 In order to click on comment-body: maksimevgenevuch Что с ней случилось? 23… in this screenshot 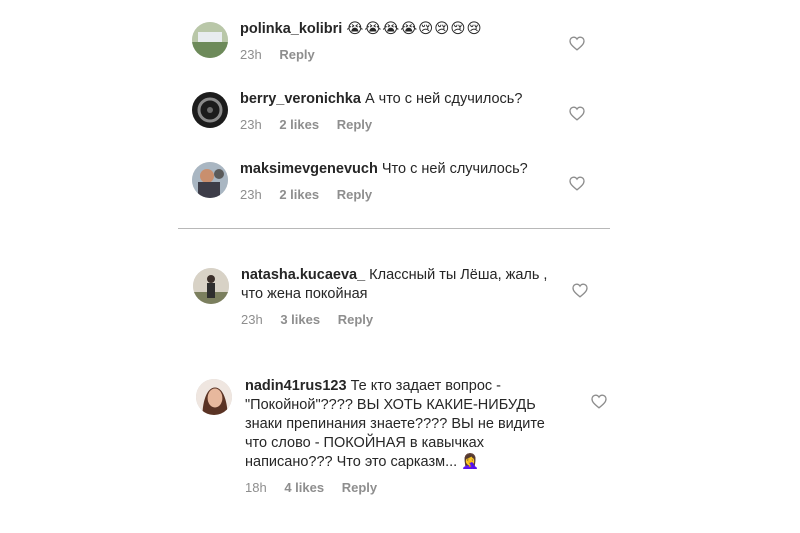, I will do `click(400, 182)`.